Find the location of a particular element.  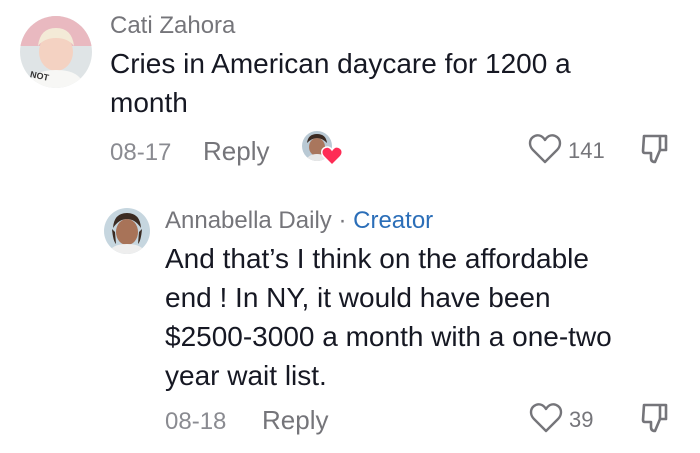

comment-like-heart-icon is located at coordinates (545, 149).